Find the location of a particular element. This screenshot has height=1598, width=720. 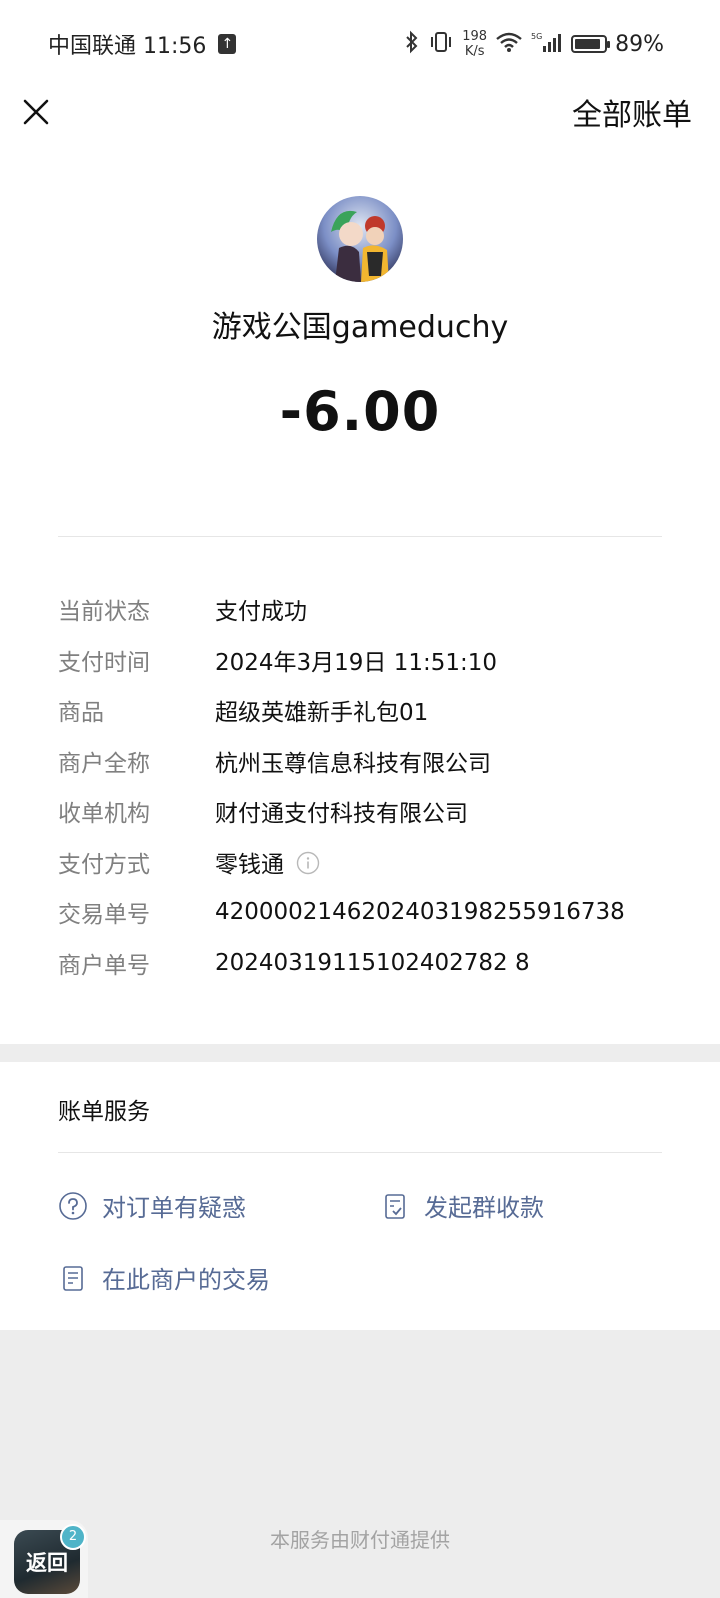

info-icon is located at coordinates (308, 862).